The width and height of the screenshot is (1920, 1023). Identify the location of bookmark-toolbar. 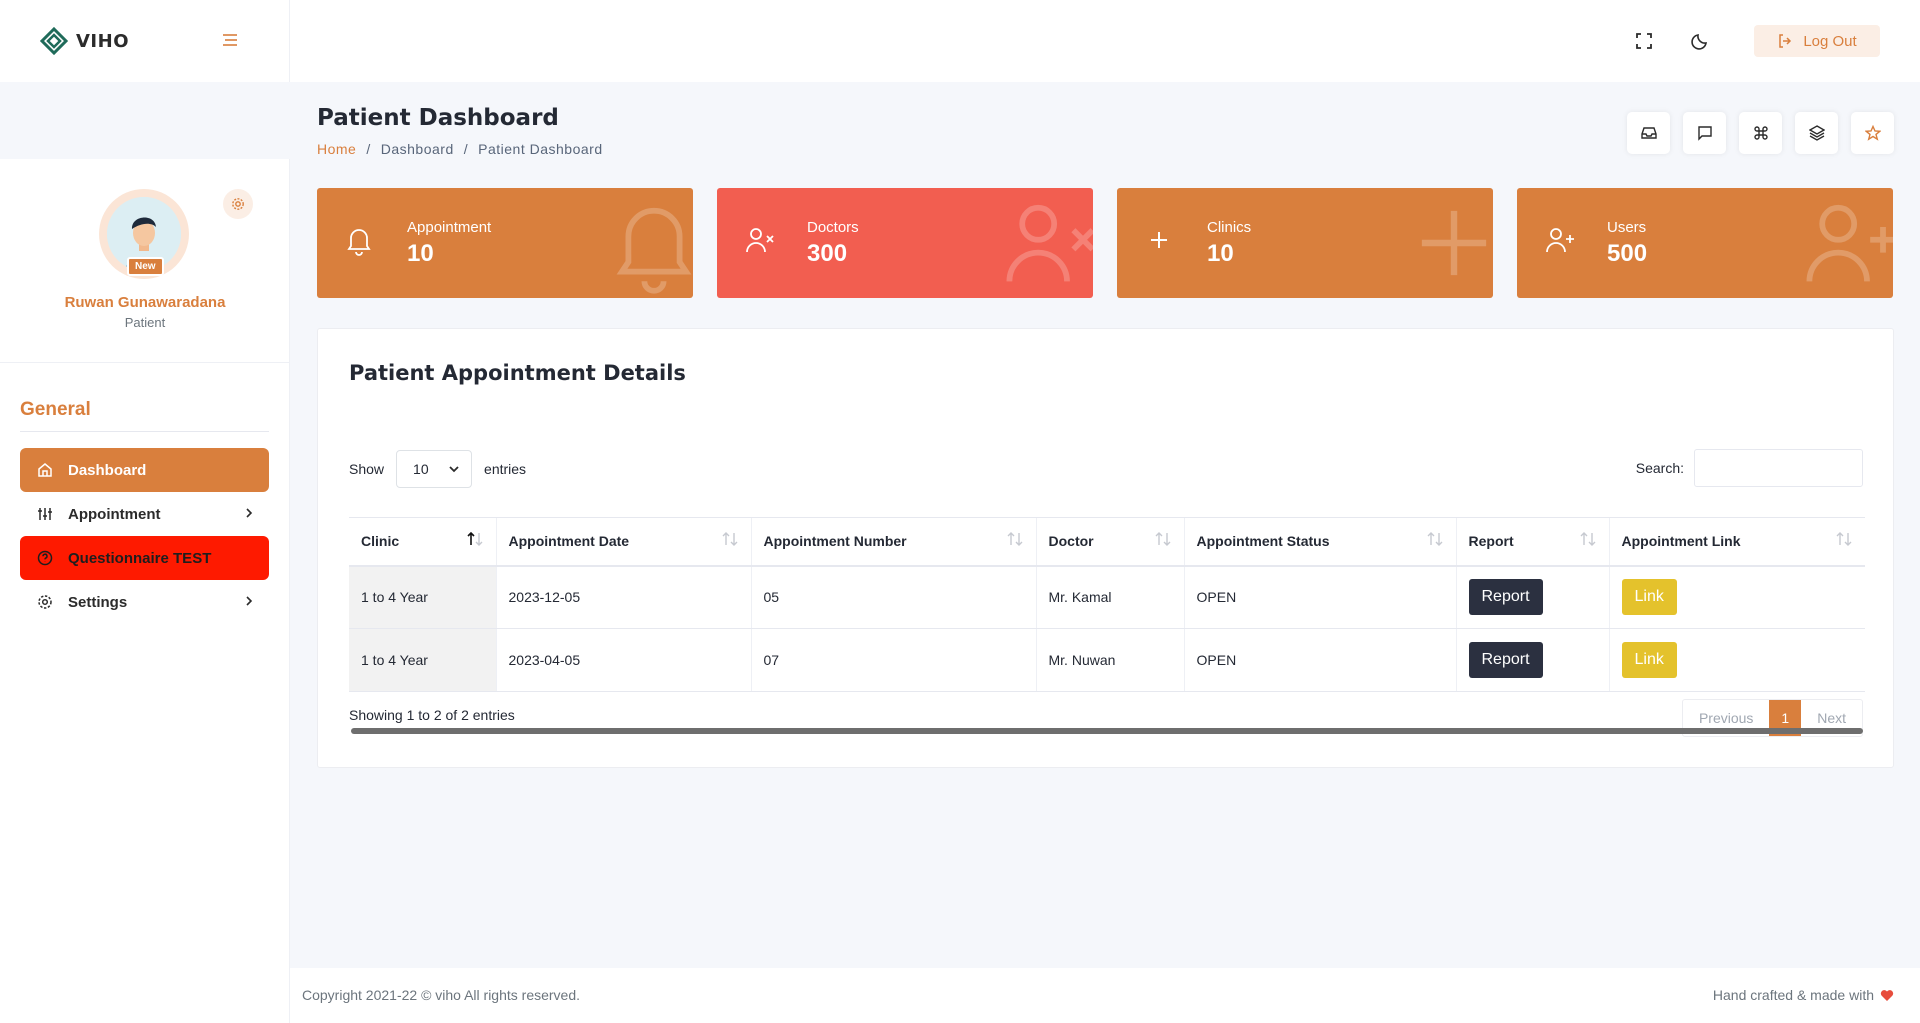
(1760, 133).